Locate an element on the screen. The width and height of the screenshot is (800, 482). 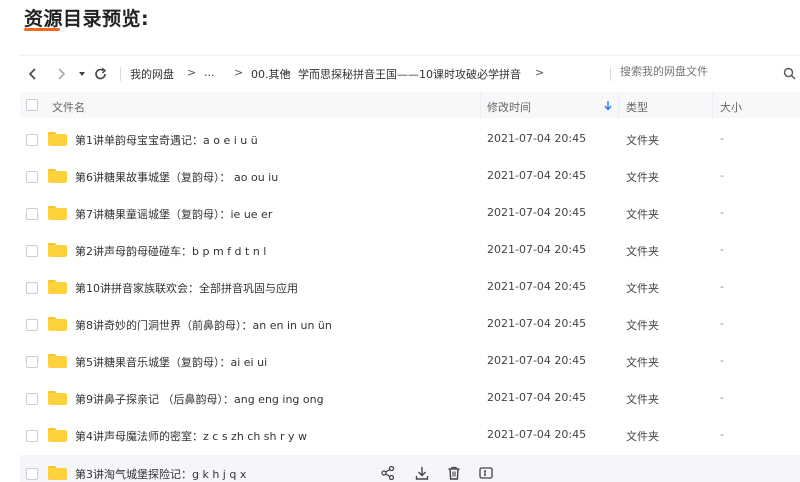
column-header-size: 大小 is located at coordinates (731, 107).